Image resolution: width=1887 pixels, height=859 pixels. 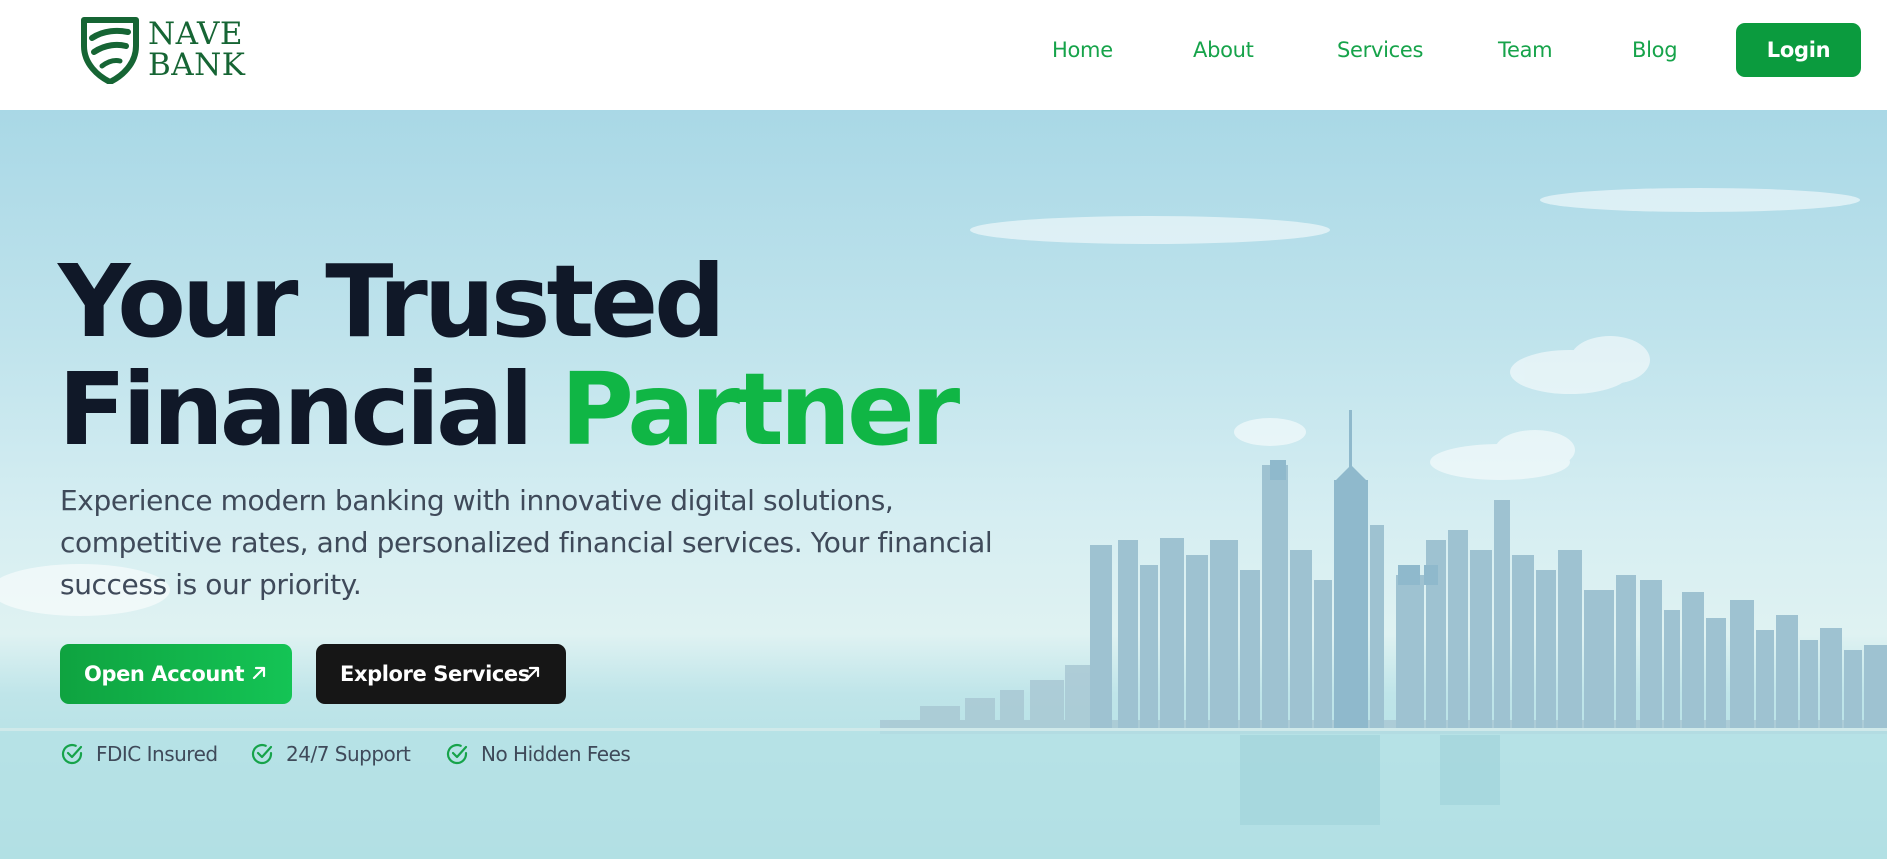 What do you see at coordinates (164, 674) in the screenshot?
I see `open-account-label: Open Account` at bounding box center [164, 674].